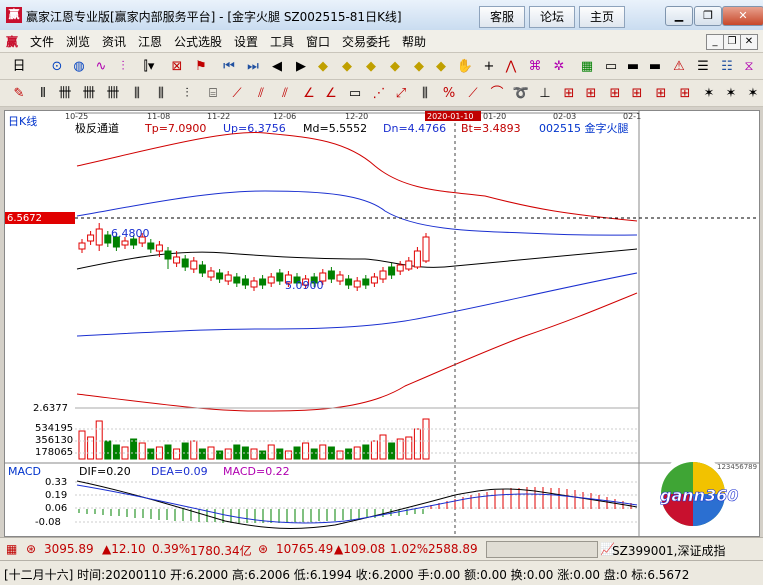 This screenshot has width=763, height=585. Describe the element at coordinates (521, 93) in the screenshot. I see `spiral-icon: ➰` at that location.